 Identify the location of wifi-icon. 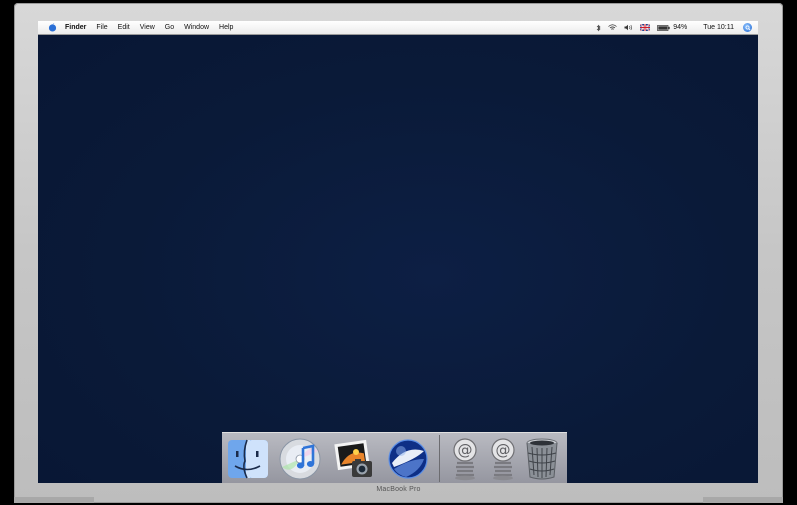
(612, 27).